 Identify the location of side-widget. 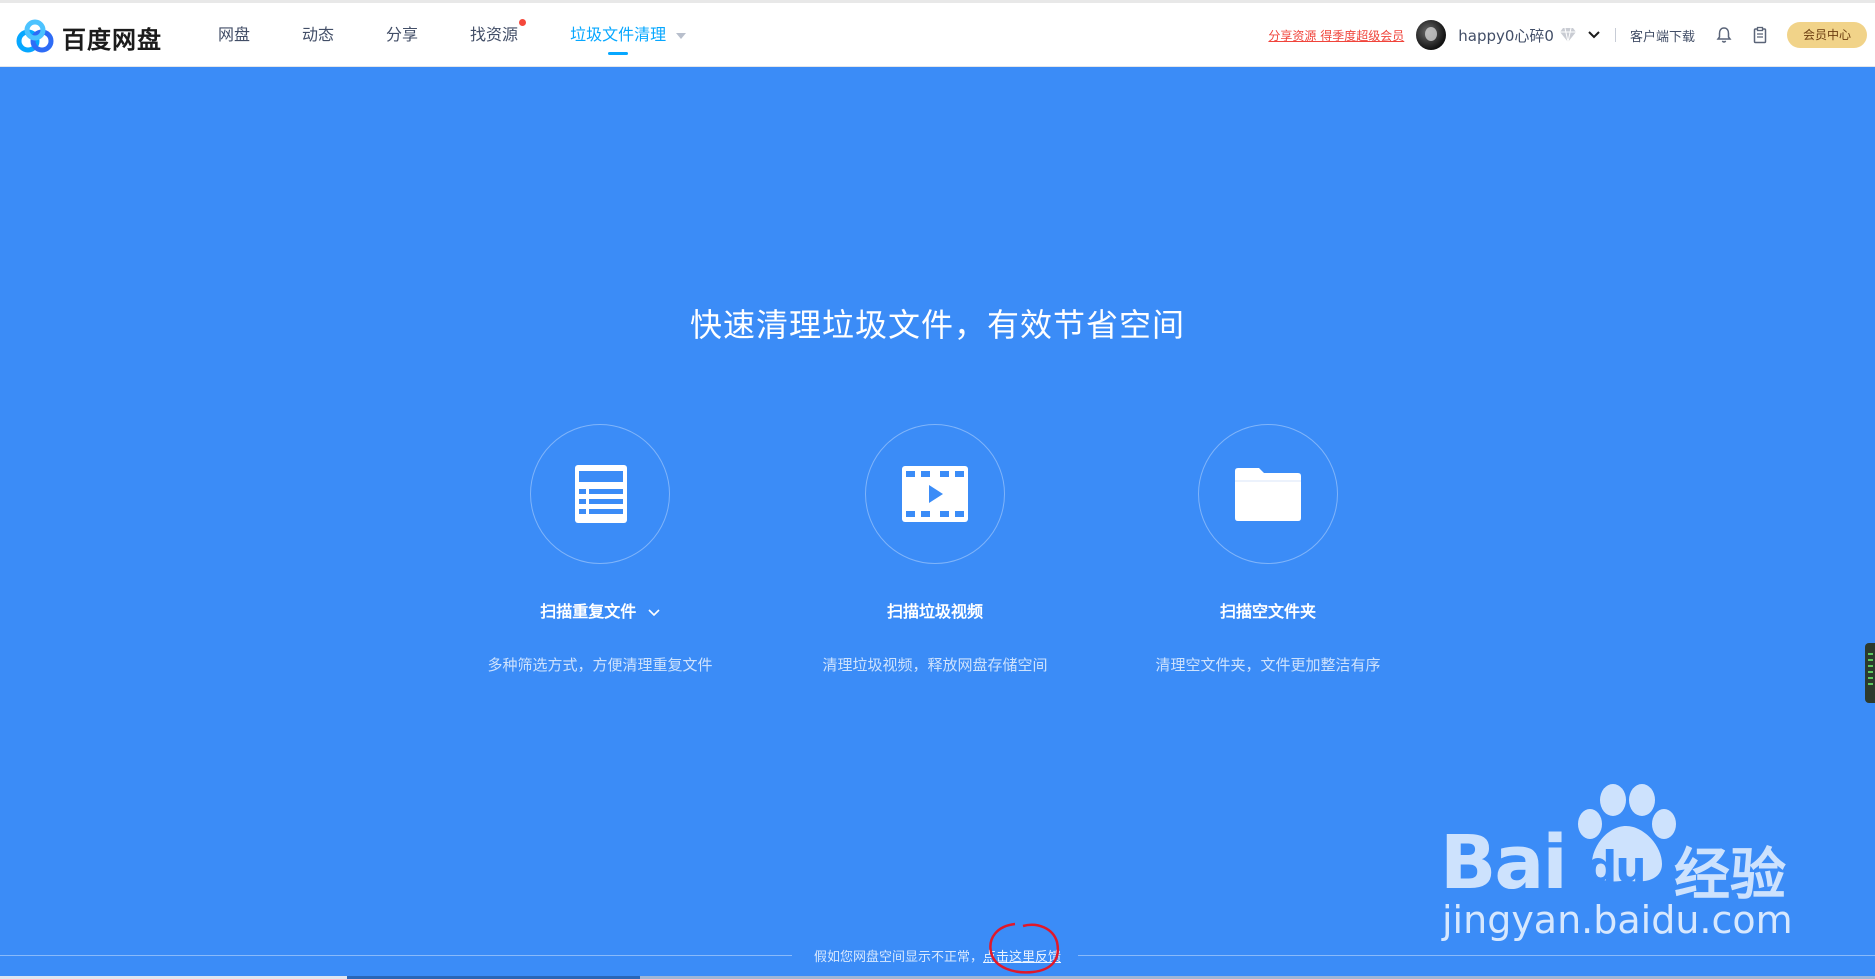
(1870, 673).